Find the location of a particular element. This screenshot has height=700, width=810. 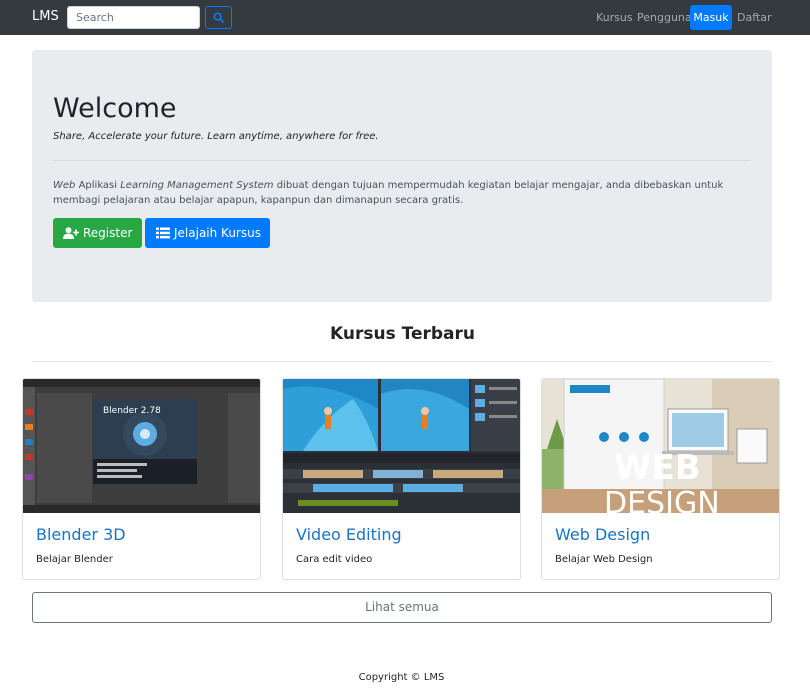

desc-emphasis-web: Web is located at coordinates (64, 185).